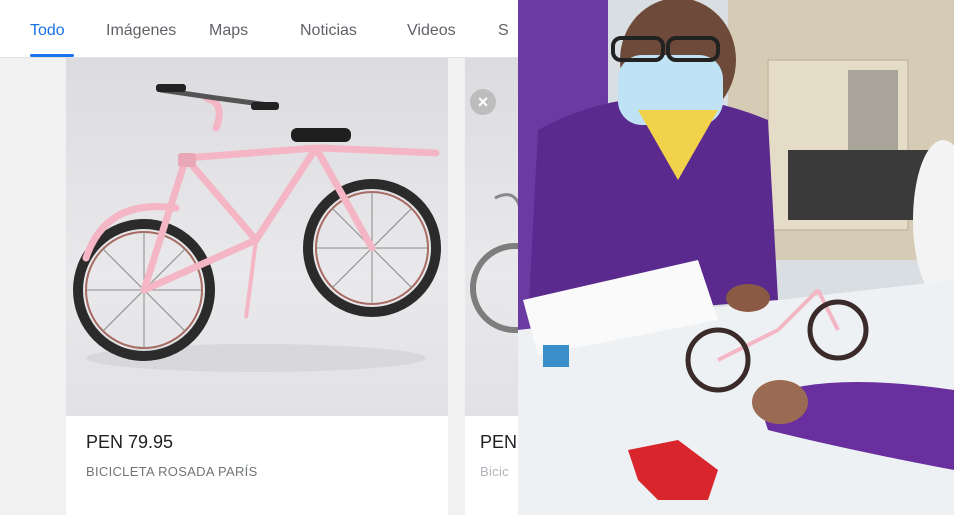 This screenshot has height=515, width=954. I want to click on search-tabs-bar: Todo Imágenes Maps Noticias Videos S, so click(259, 29).